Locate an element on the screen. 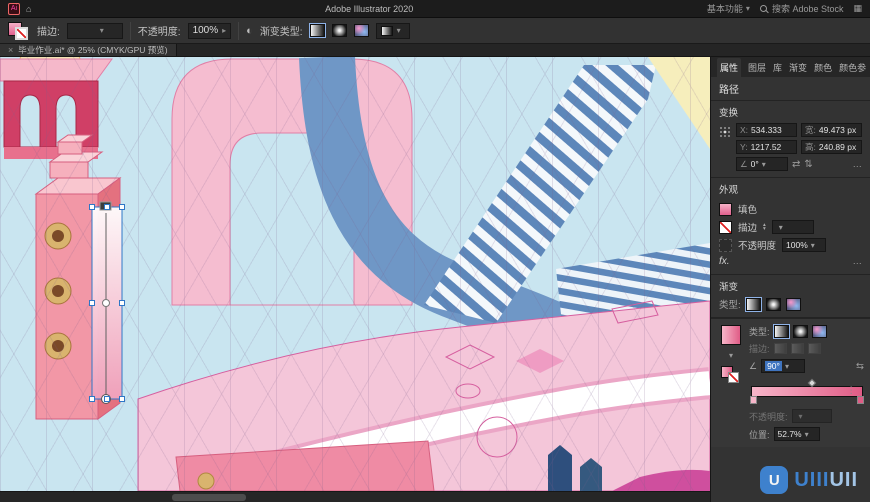 The height and width of the screenshot is (502, 870). tab-color-guide: 颜色参 is located at coordinates (852, 67).